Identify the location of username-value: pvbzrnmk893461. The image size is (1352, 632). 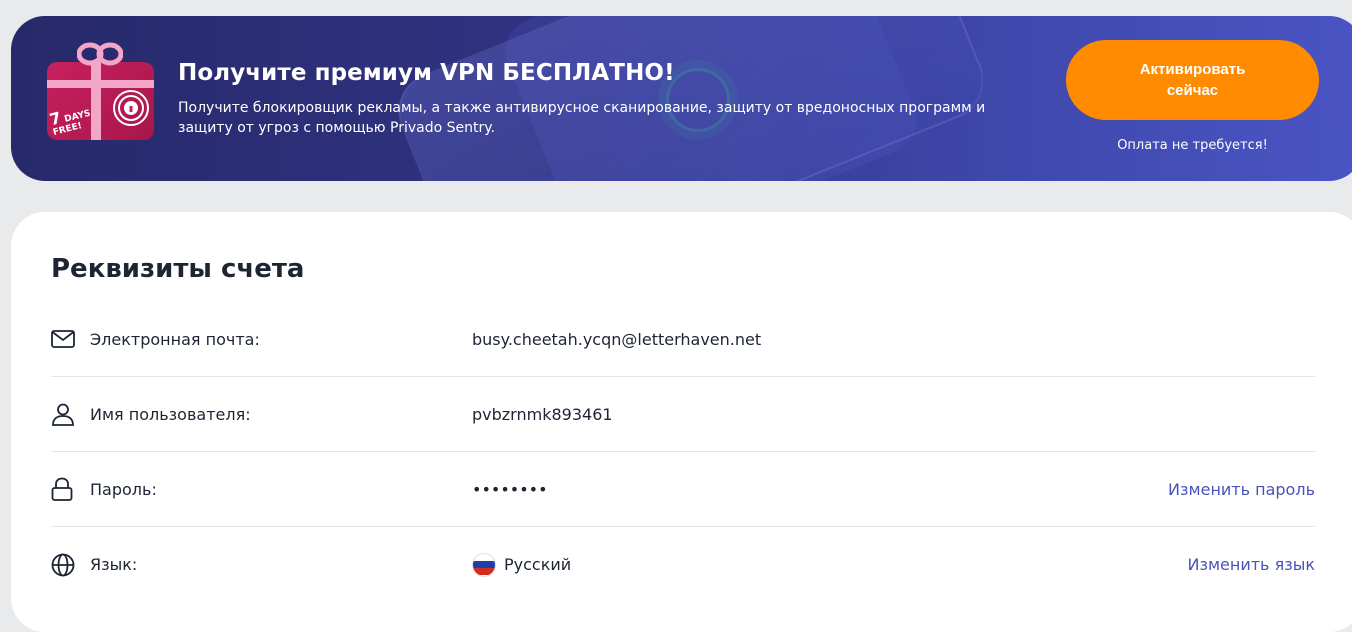
(542, 414).